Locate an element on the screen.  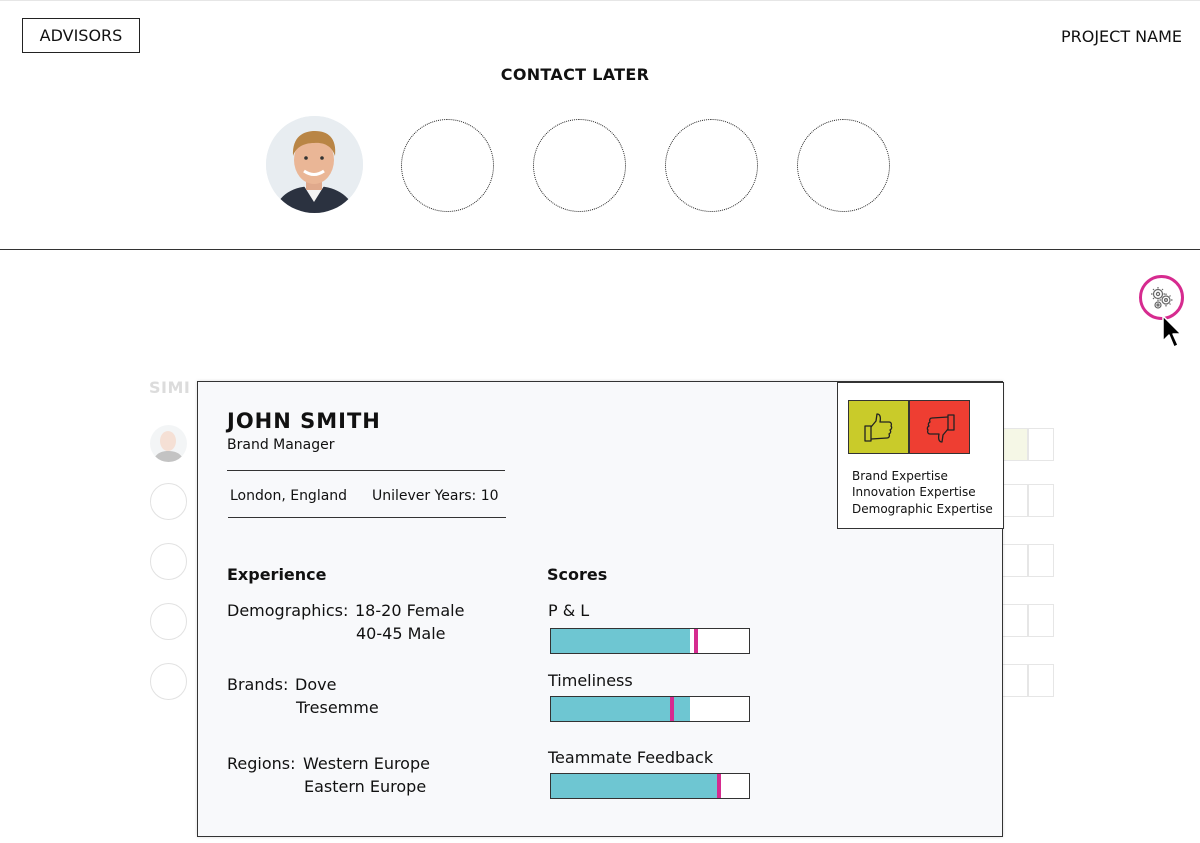
advisor-name: JOHN SMITH is located at coordinates (304, 421).